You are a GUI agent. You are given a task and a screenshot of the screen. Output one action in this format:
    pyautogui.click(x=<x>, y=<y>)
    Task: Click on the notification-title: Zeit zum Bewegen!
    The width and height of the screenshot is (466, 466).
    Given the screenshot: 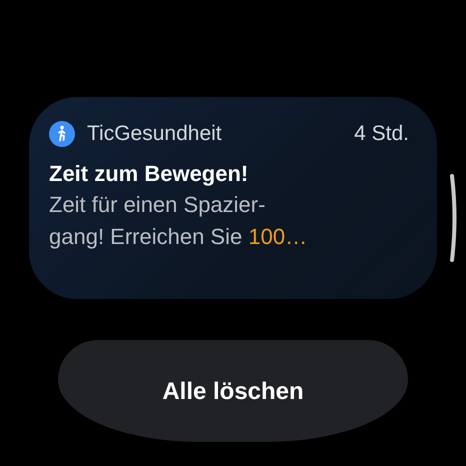 What is the action you would take?
    pyautogui.click(x=149, y=174)
    